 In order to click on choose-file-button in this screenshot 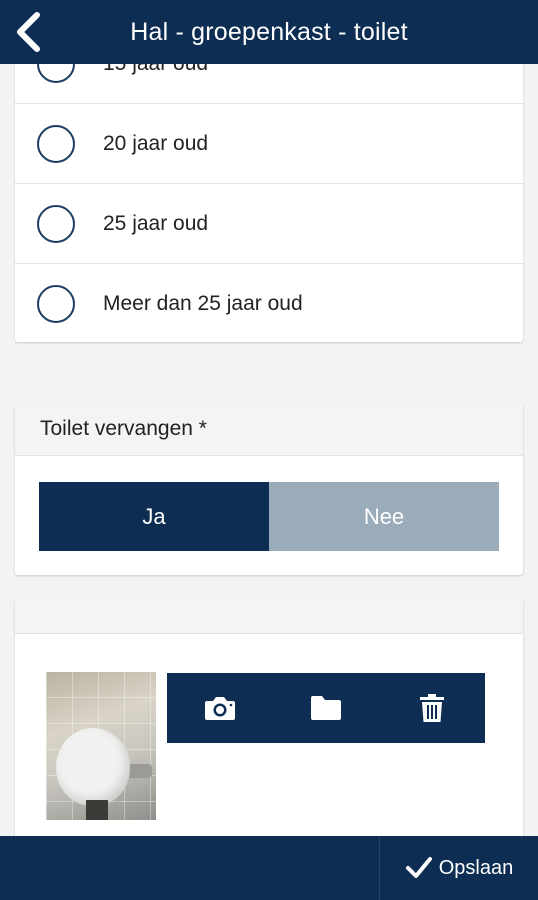, I will do `click(326, 708)`.